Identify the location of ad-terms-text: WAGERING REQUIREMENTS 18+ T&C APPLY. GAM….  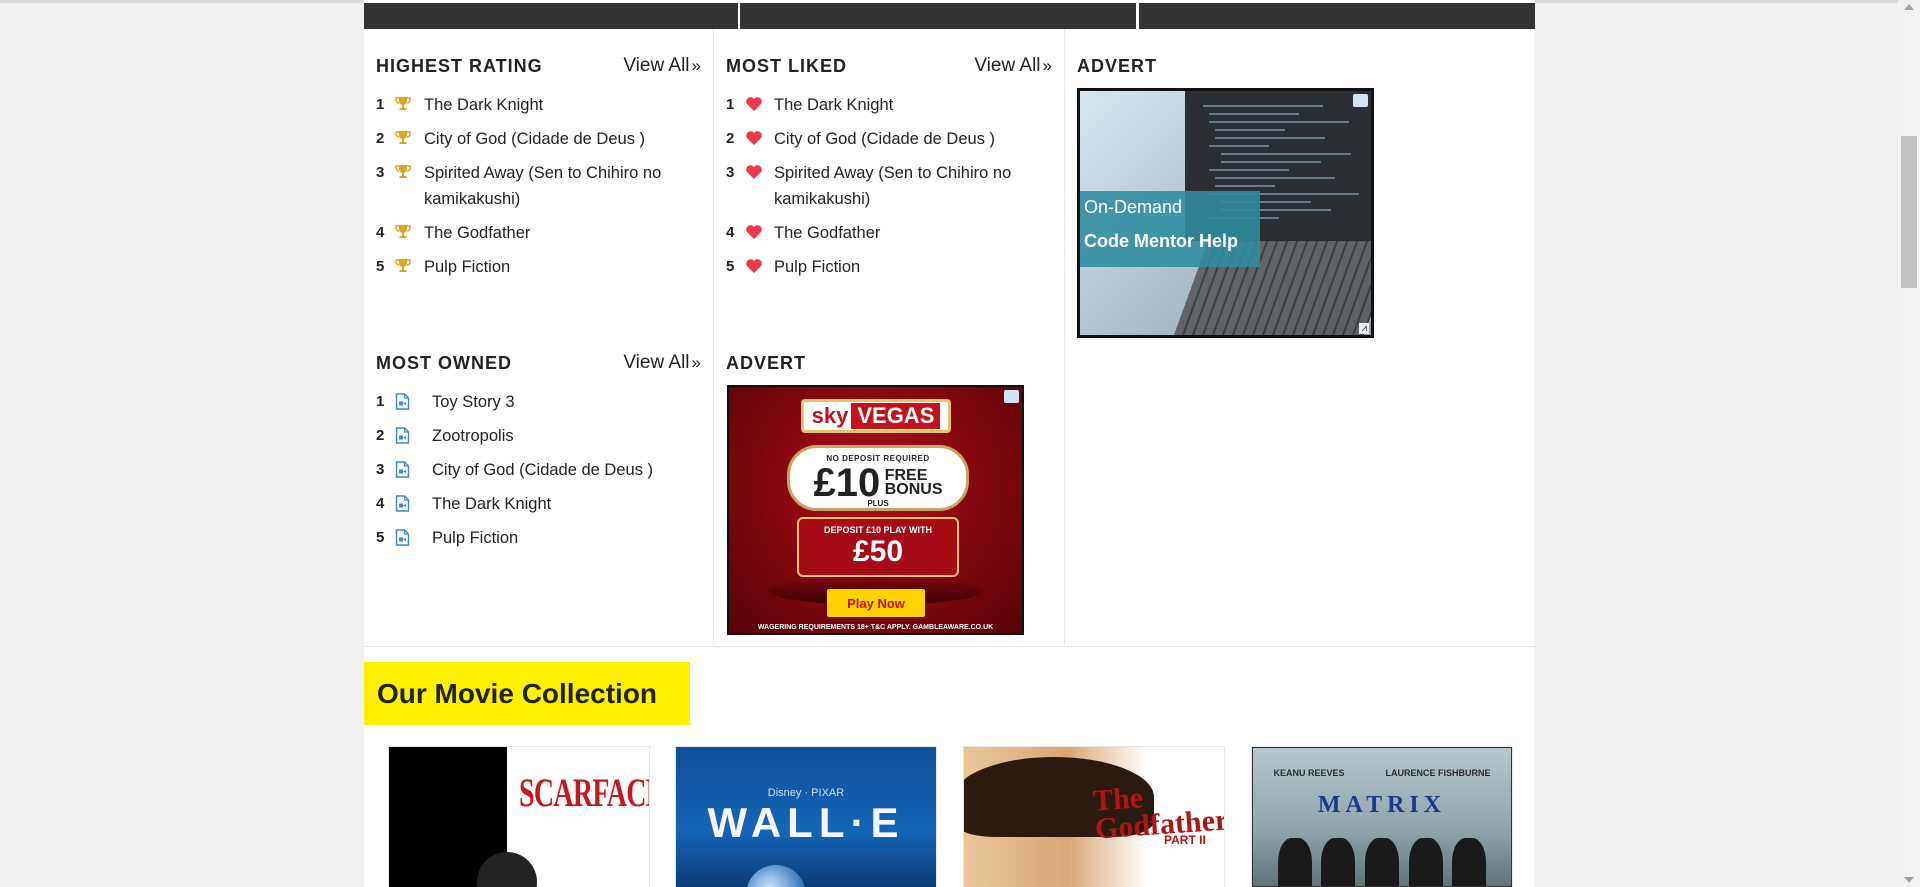
(875, 627).